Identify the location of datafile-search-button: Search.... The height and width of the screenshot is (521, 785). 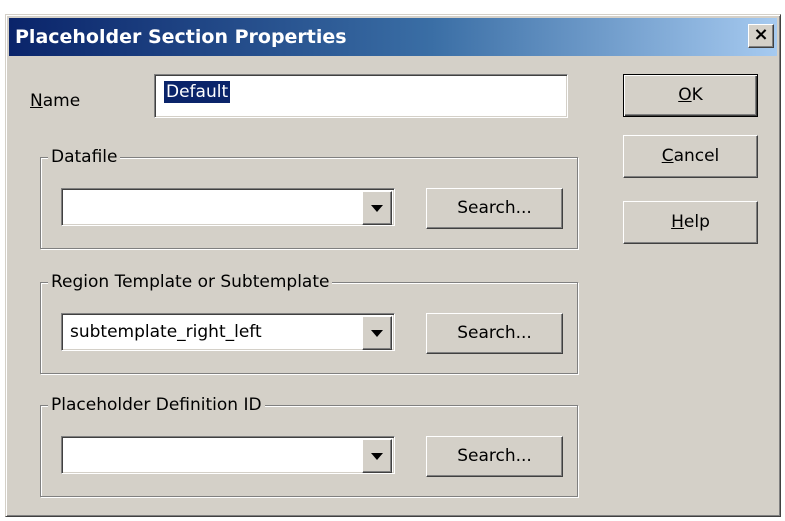
(494, 208).